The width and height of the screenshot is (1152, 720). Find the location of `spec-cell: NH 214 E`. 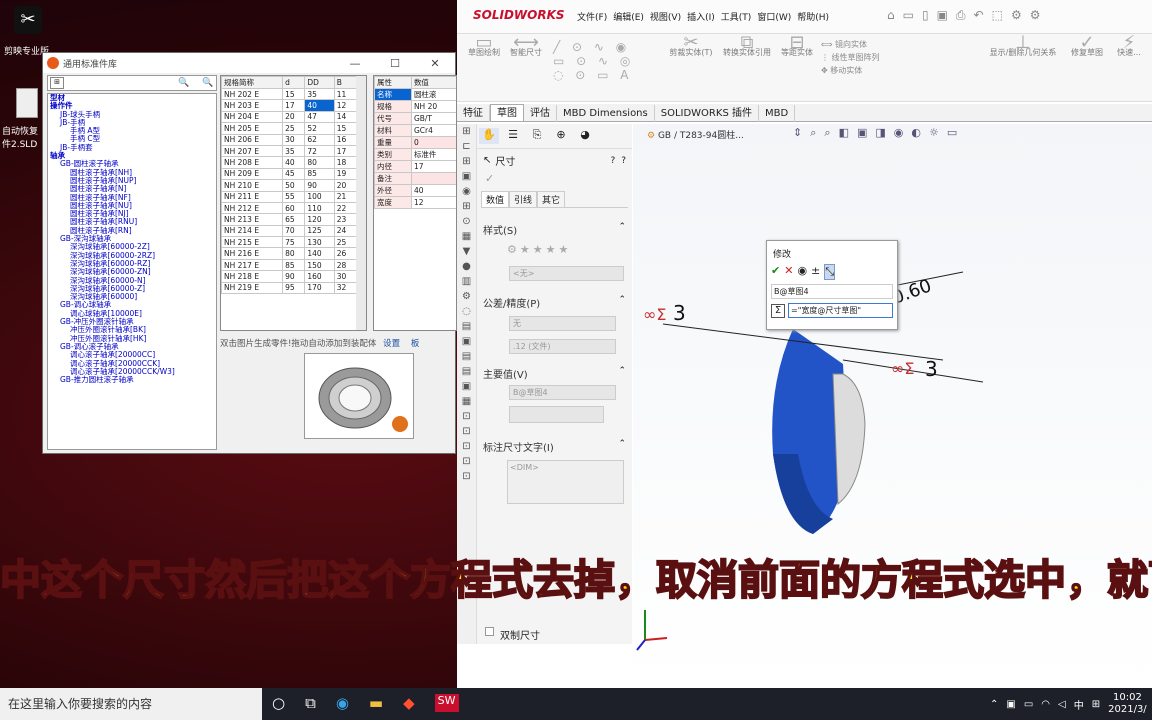

spec-cell: NH 214 E is located at coordinates (252, 231).